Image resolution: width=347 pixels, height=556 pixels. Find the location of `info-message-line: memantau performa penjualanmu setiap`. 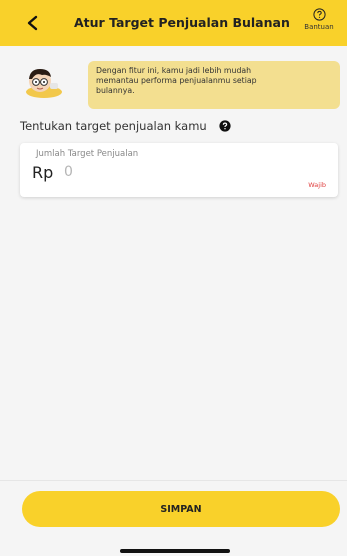

info-message-line: memantau performa penjualanmu setiap is located at coordinates (176, 80).